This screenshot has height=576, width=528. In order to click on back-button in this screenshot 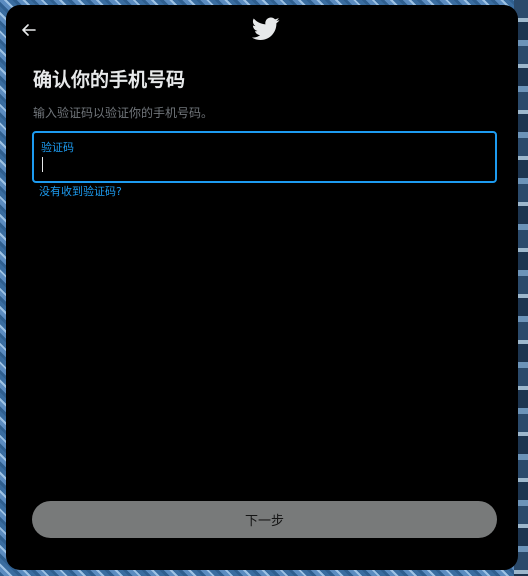, I will do `click(29, 30)`.